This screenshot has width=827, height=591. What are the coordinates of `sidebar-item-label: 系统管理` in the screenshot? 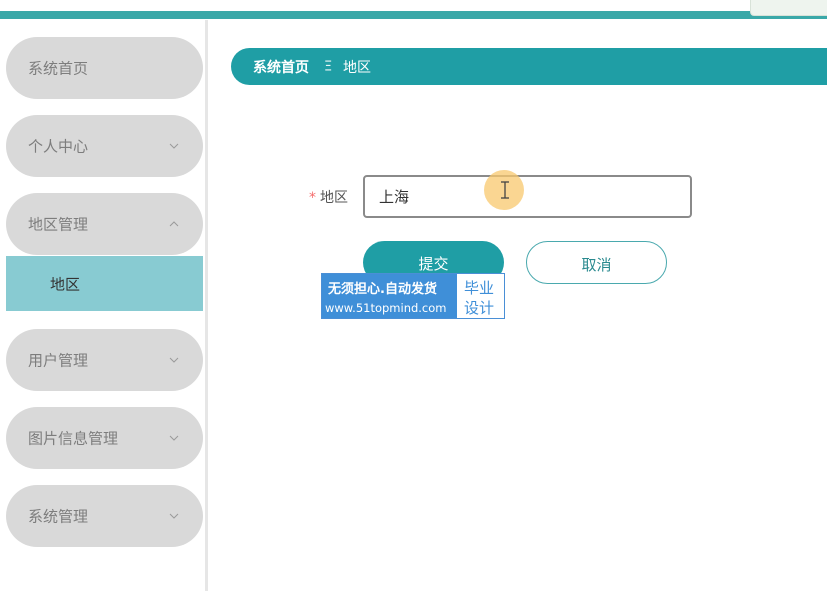 It's located at (58, 516).